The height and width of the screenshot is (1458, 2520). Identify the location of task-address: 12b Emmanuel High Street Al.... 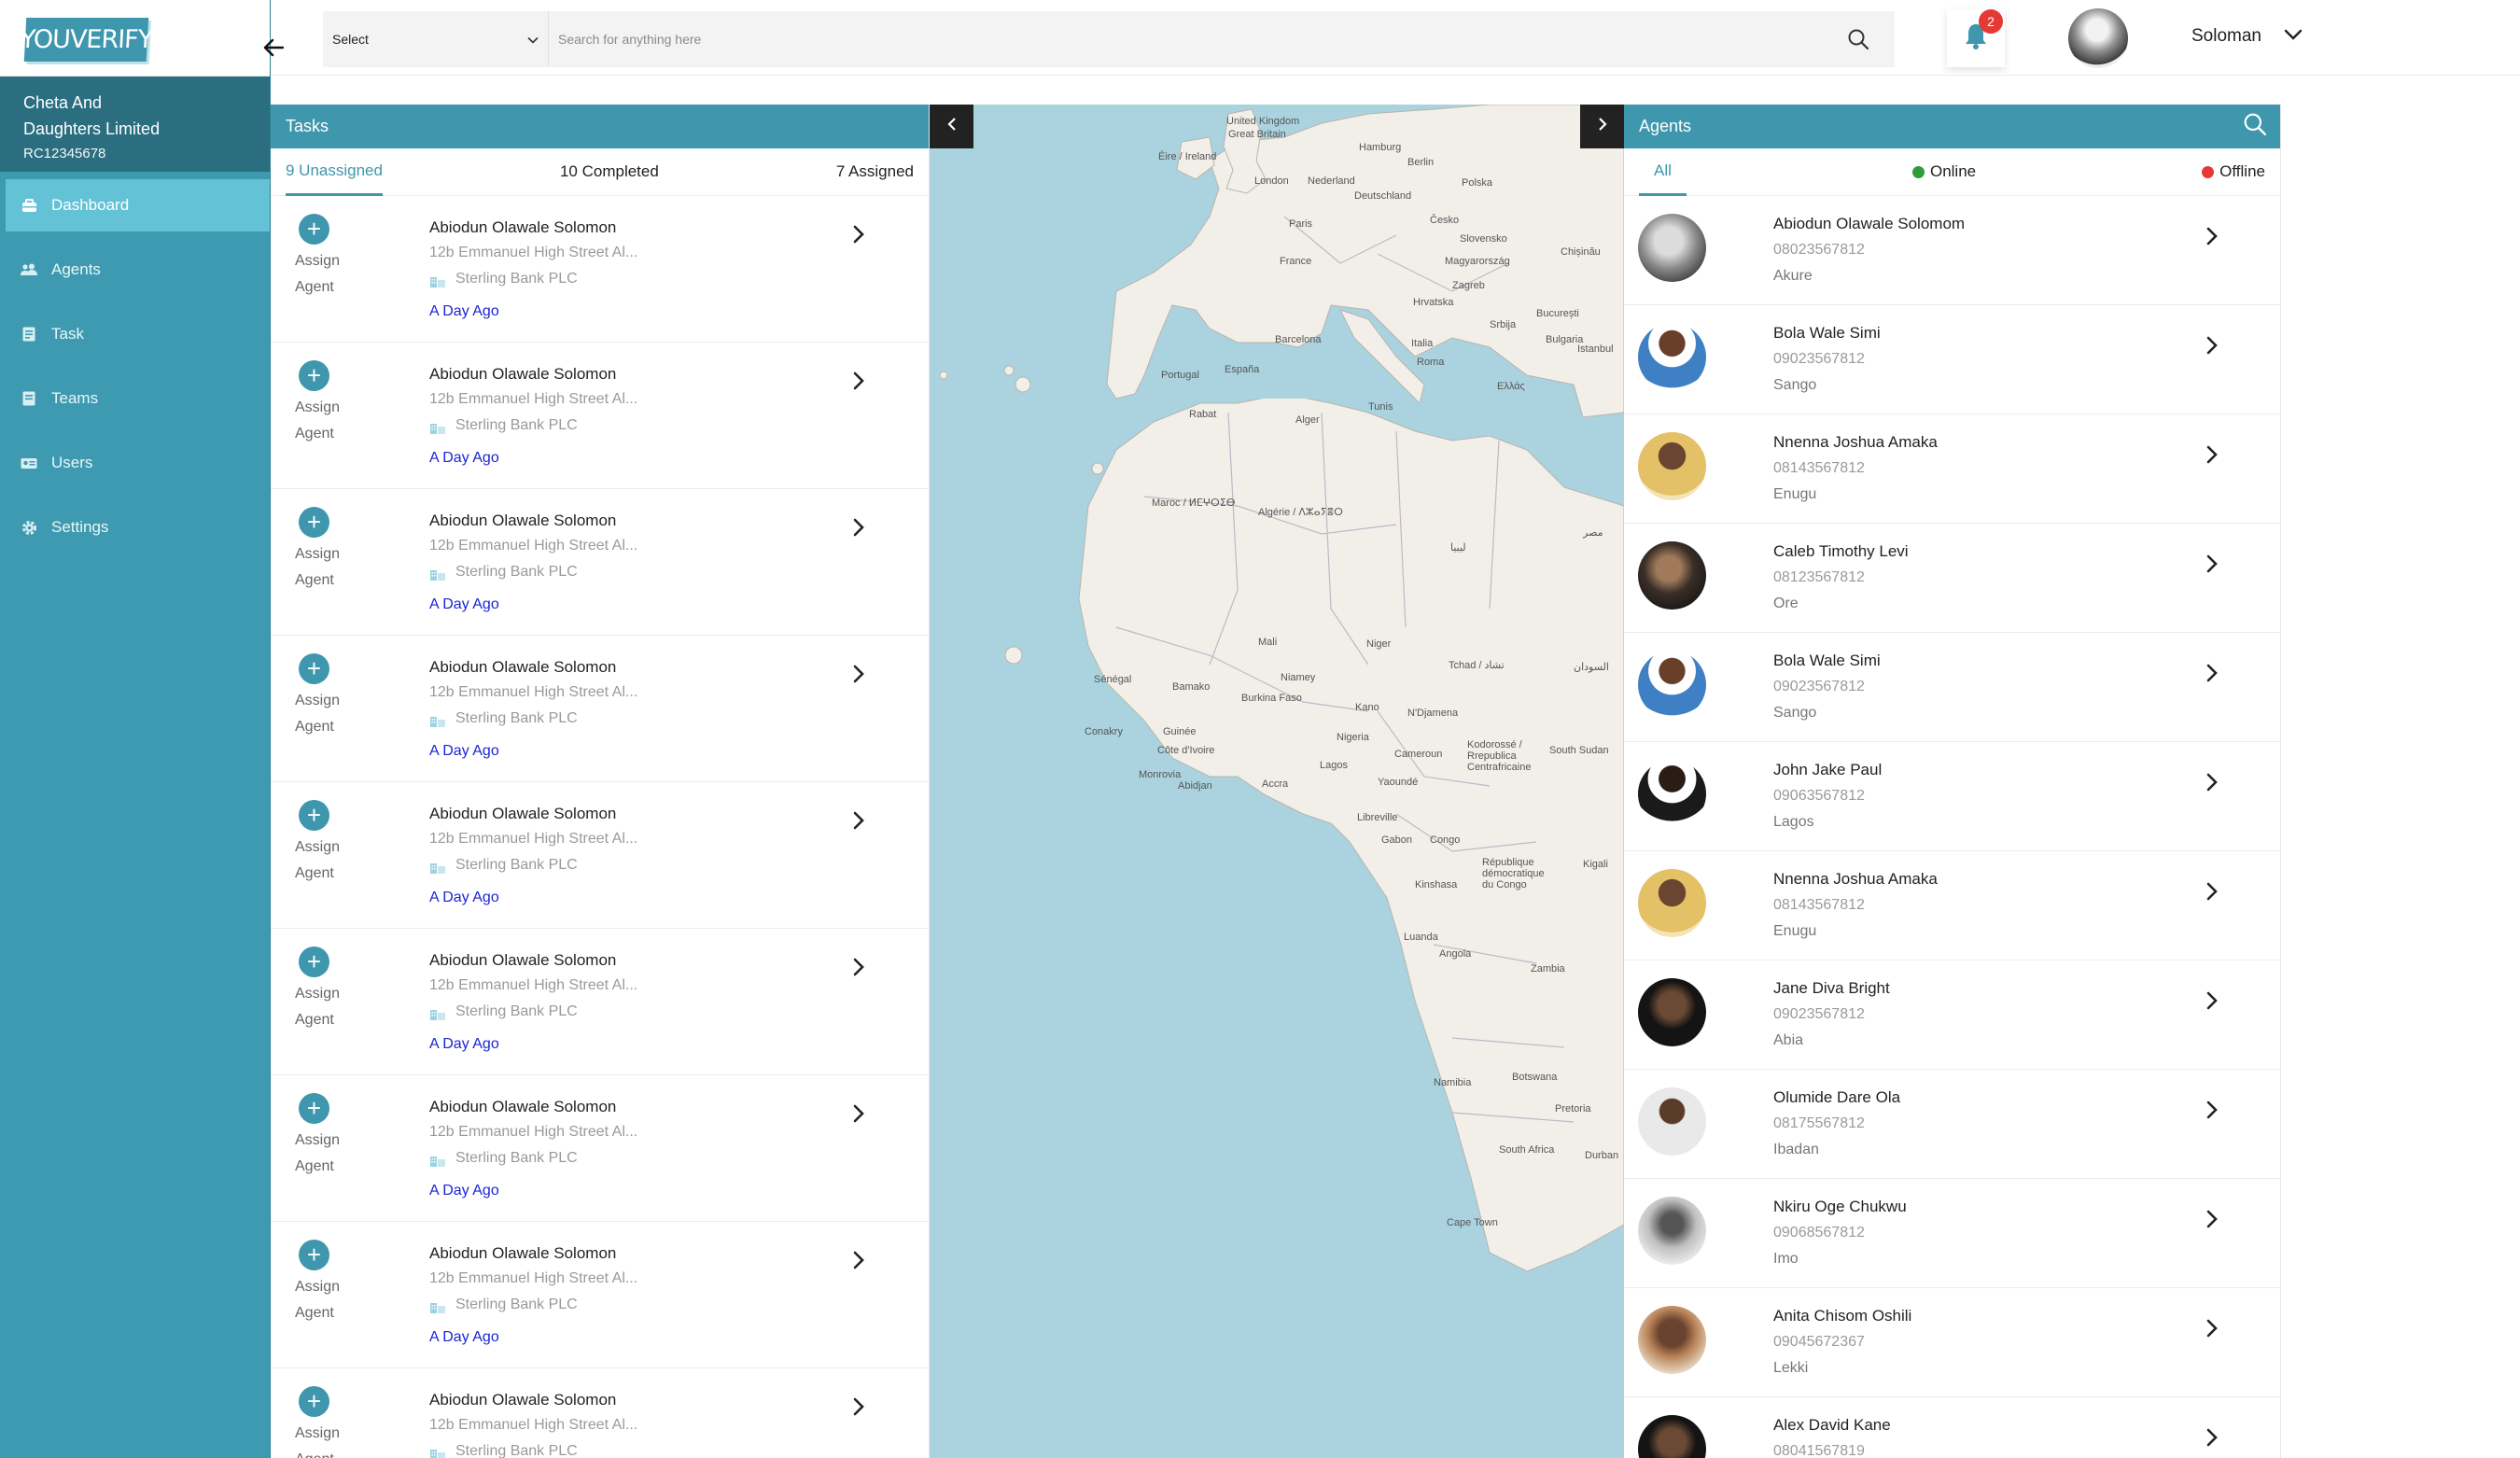
(533, 252).